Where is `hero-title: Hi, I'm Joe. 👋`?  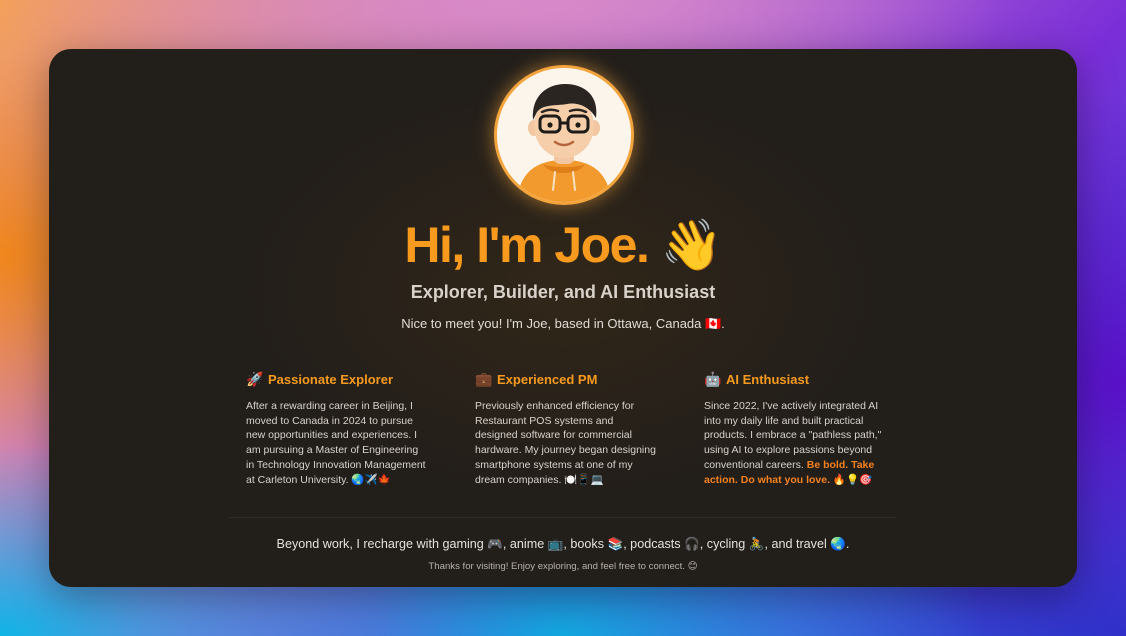
hero-title: Hi, I'm Joe. 👋 is located at coordinates (563, 245).